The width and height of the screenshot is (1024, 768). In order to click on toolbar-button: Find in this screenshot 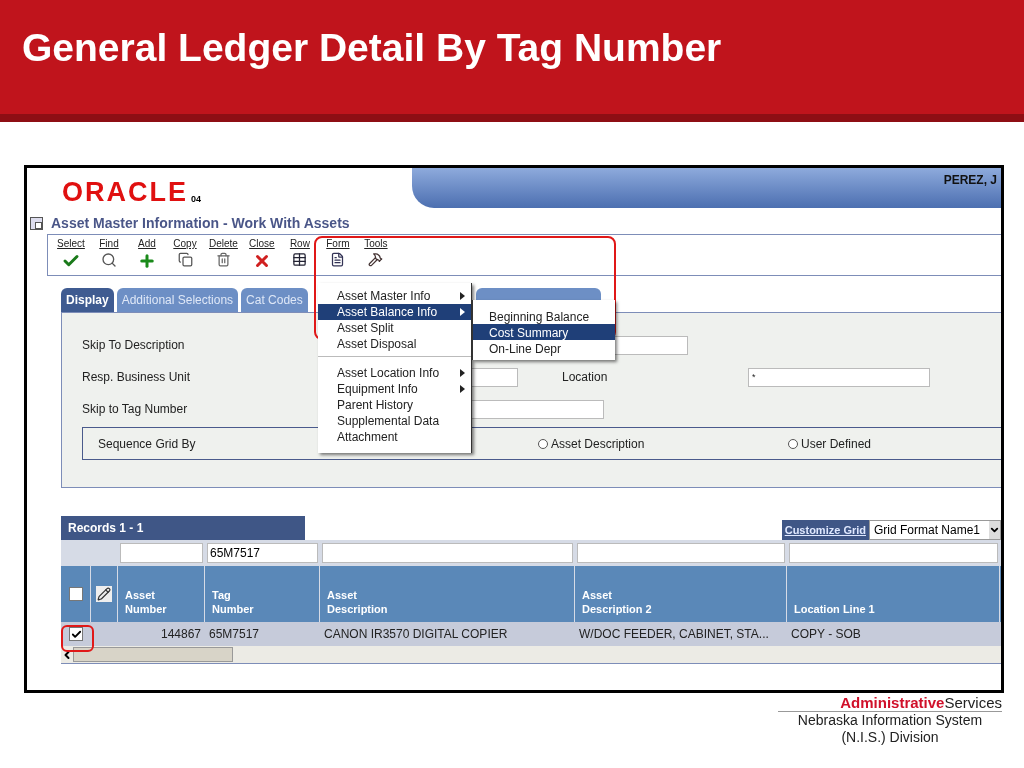, I will do `click(109, 252)`.